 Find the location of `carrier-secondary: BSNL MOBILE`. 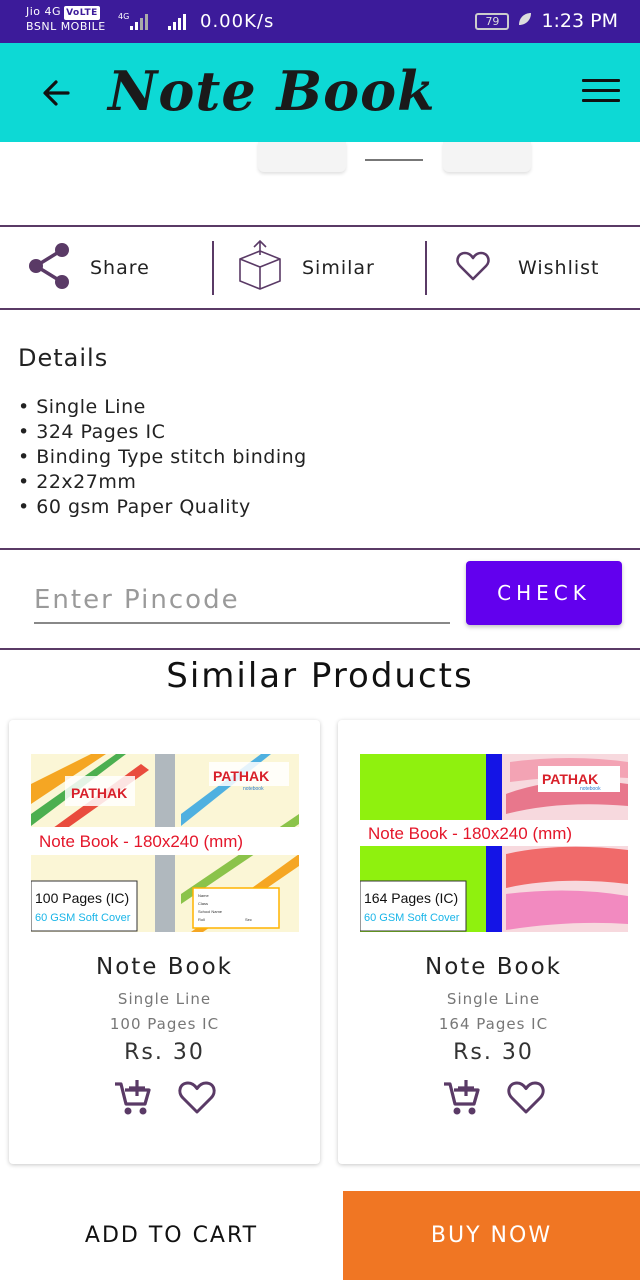

carrier-secondary: BSNL MOBILE is located at coordinates (66, 26).